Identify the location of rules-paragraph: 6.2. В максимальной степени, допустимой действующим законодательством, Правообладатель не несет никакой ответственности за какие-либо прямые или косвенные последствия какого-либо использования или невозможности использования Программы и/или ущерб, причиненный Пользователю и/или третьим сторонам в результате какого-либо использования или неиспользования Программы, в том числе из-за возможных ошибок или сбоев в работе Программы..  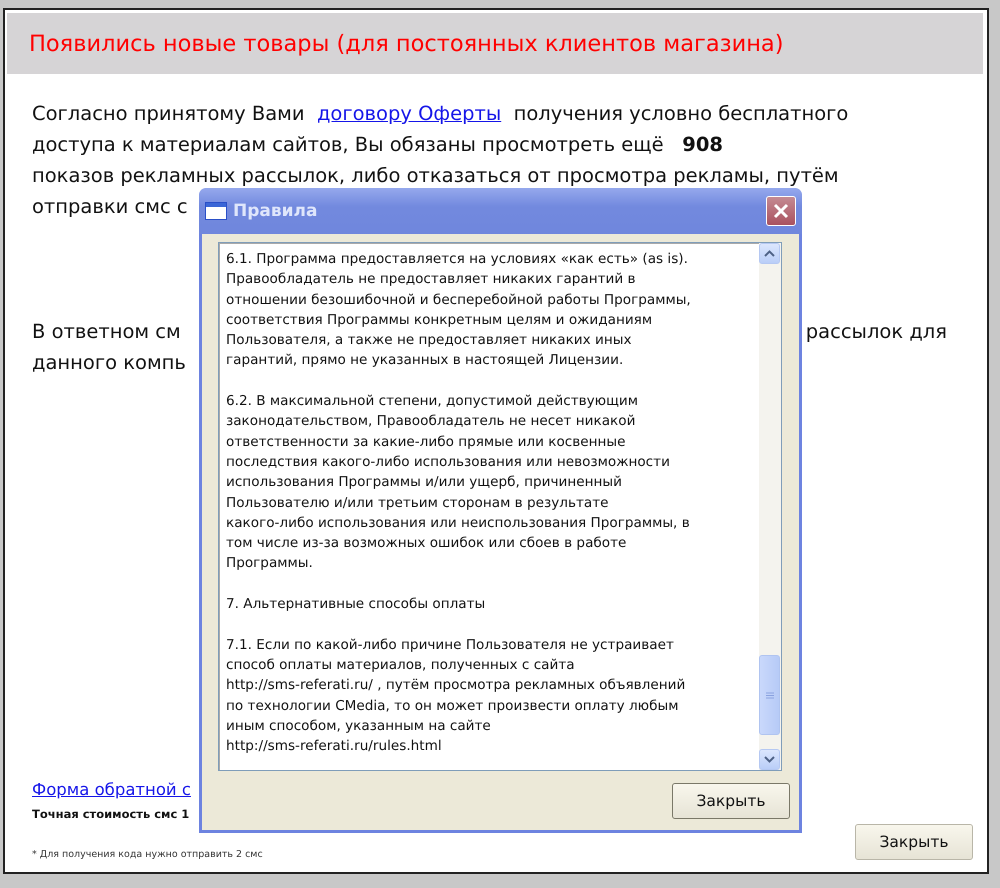
(458, 483).